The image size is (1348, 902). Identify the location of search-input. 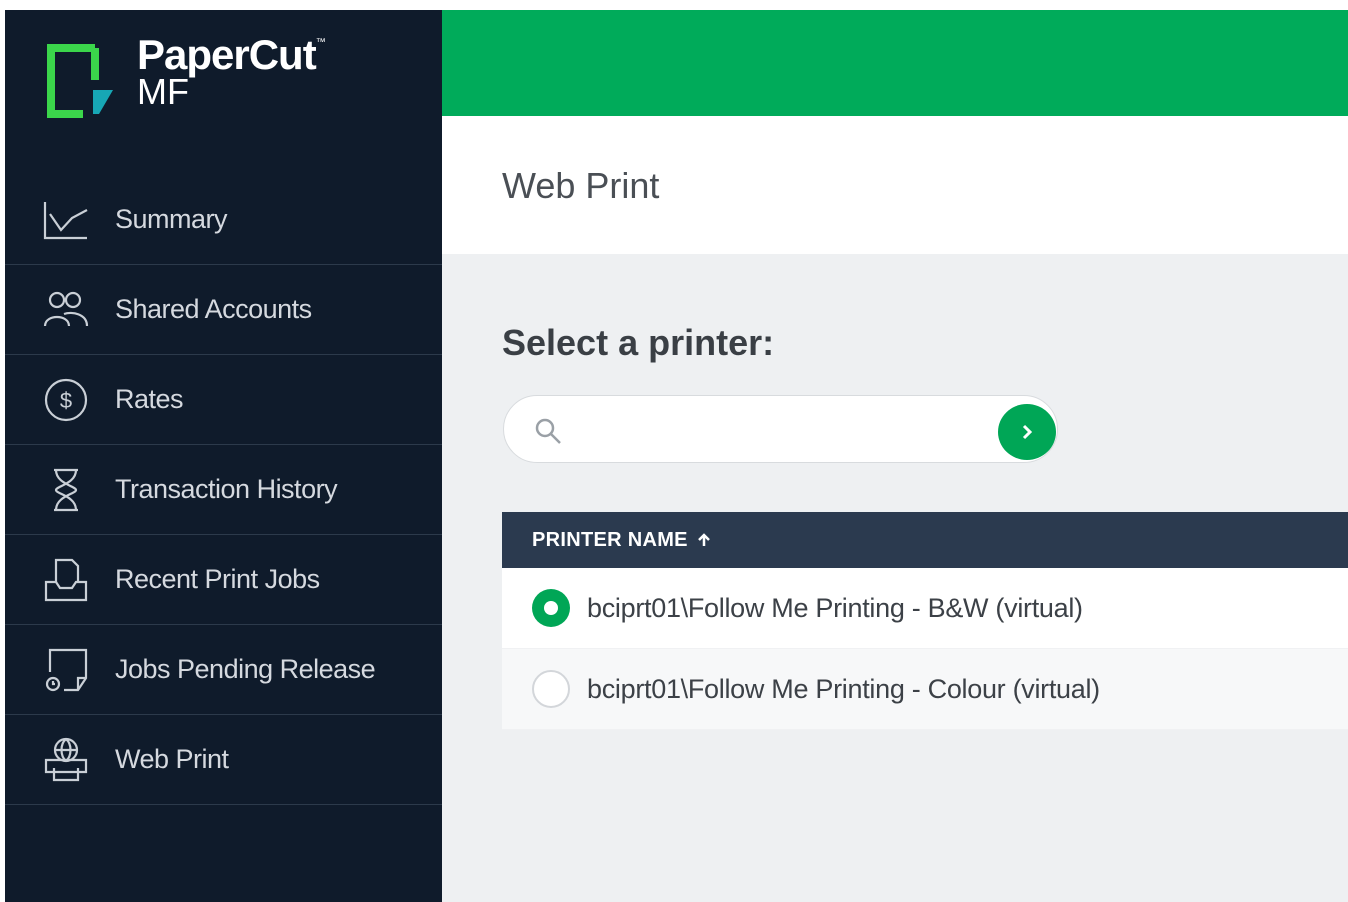
(778, 429).